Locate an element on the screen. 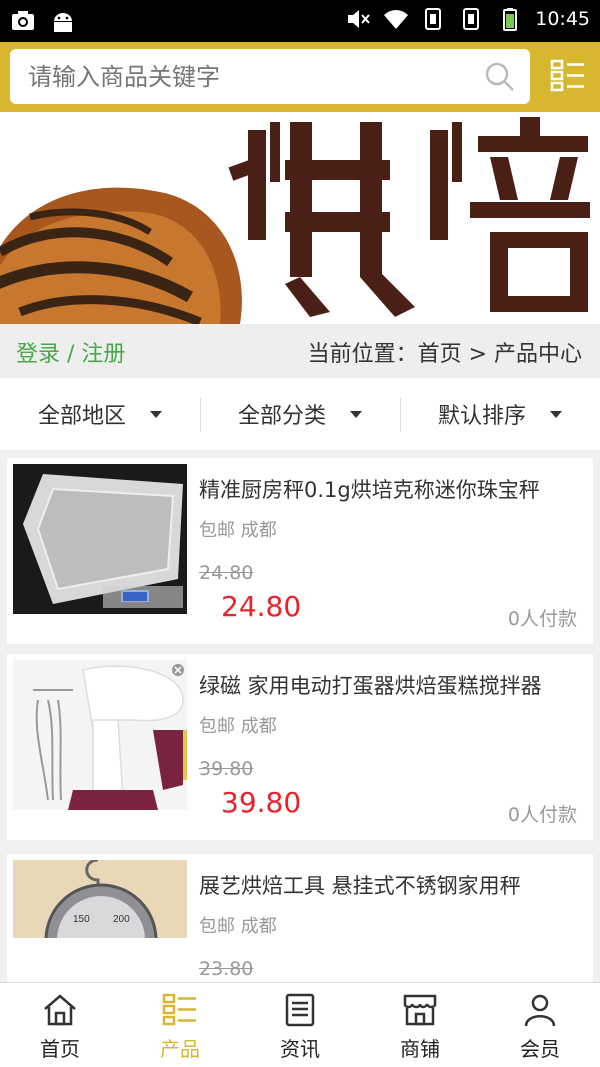  search-icon is located at coordinates (500, 77).